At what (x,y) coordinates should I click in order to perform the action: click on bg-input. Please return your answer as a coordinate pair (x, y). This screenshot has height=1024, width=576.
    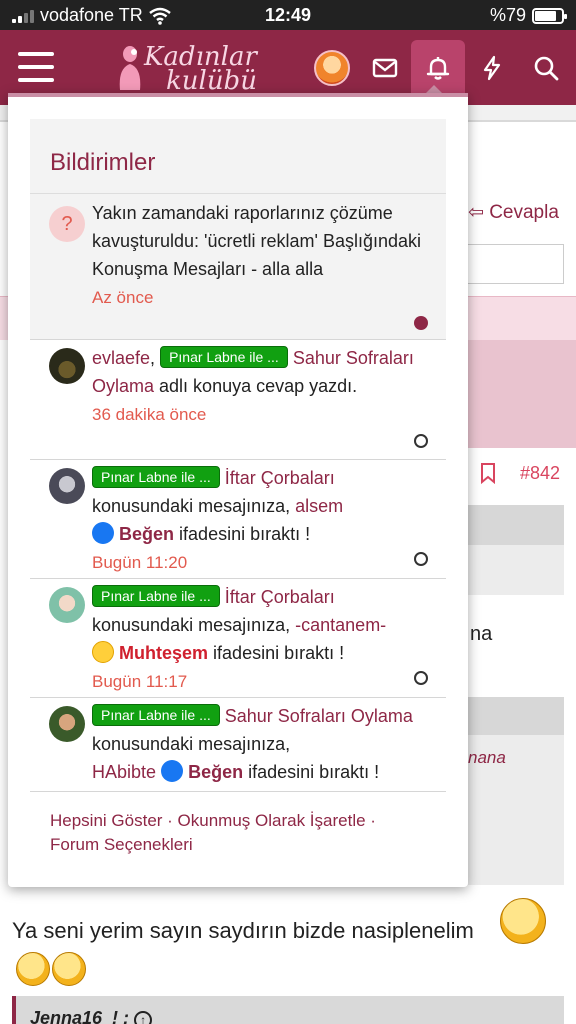
    Looking at the image, I should click on (516, 264).